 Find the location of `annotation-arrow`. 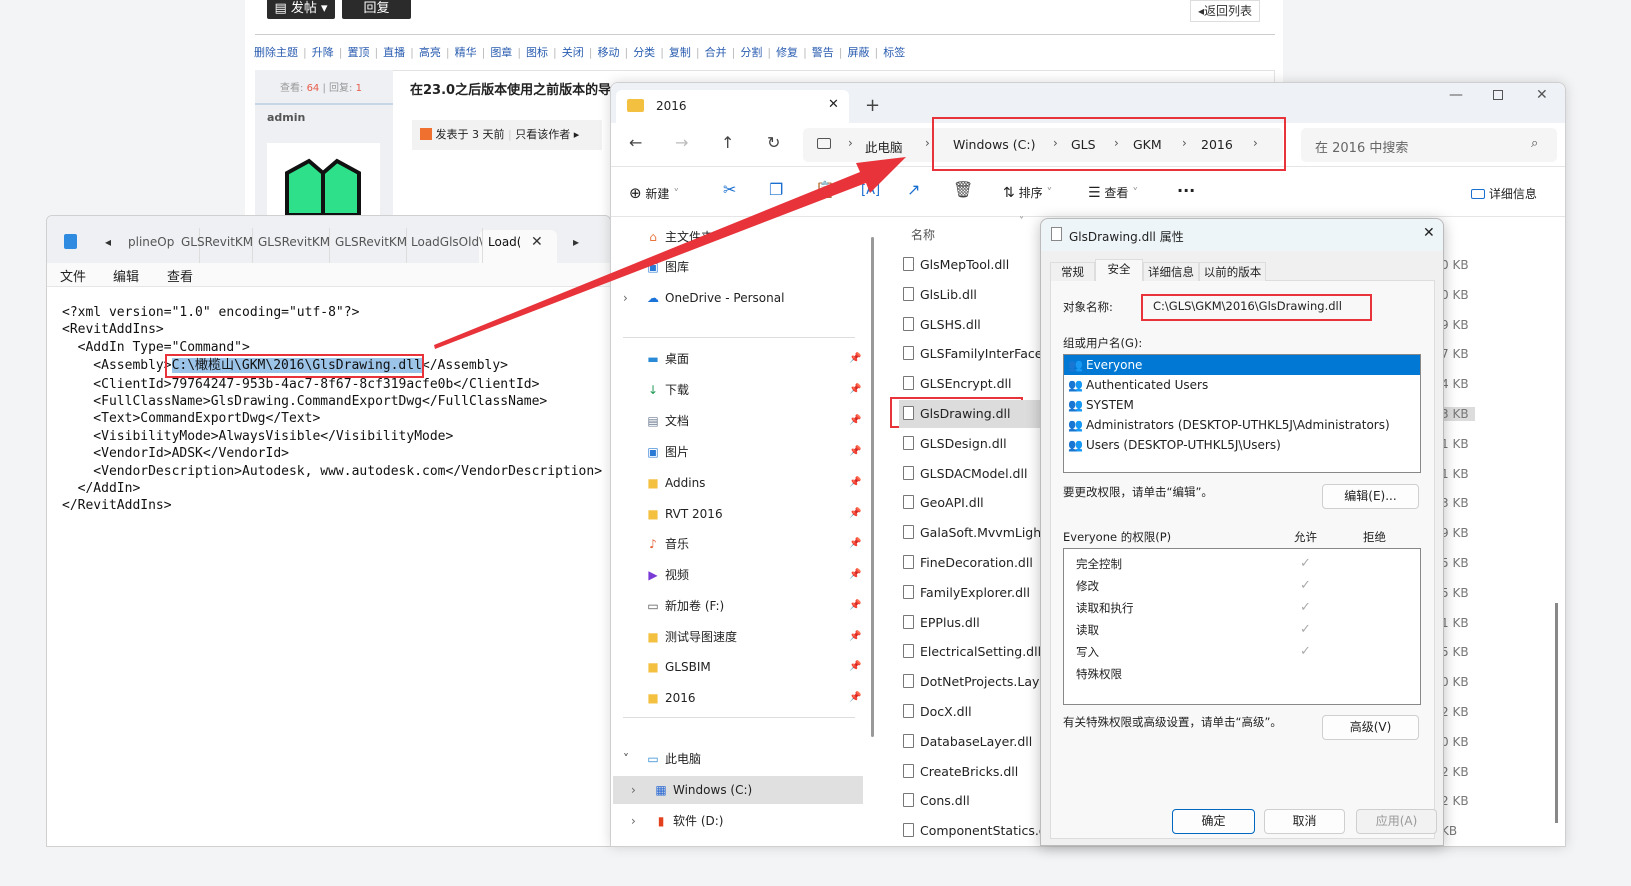

annotation-arrow is located at coordinates (670, 253).